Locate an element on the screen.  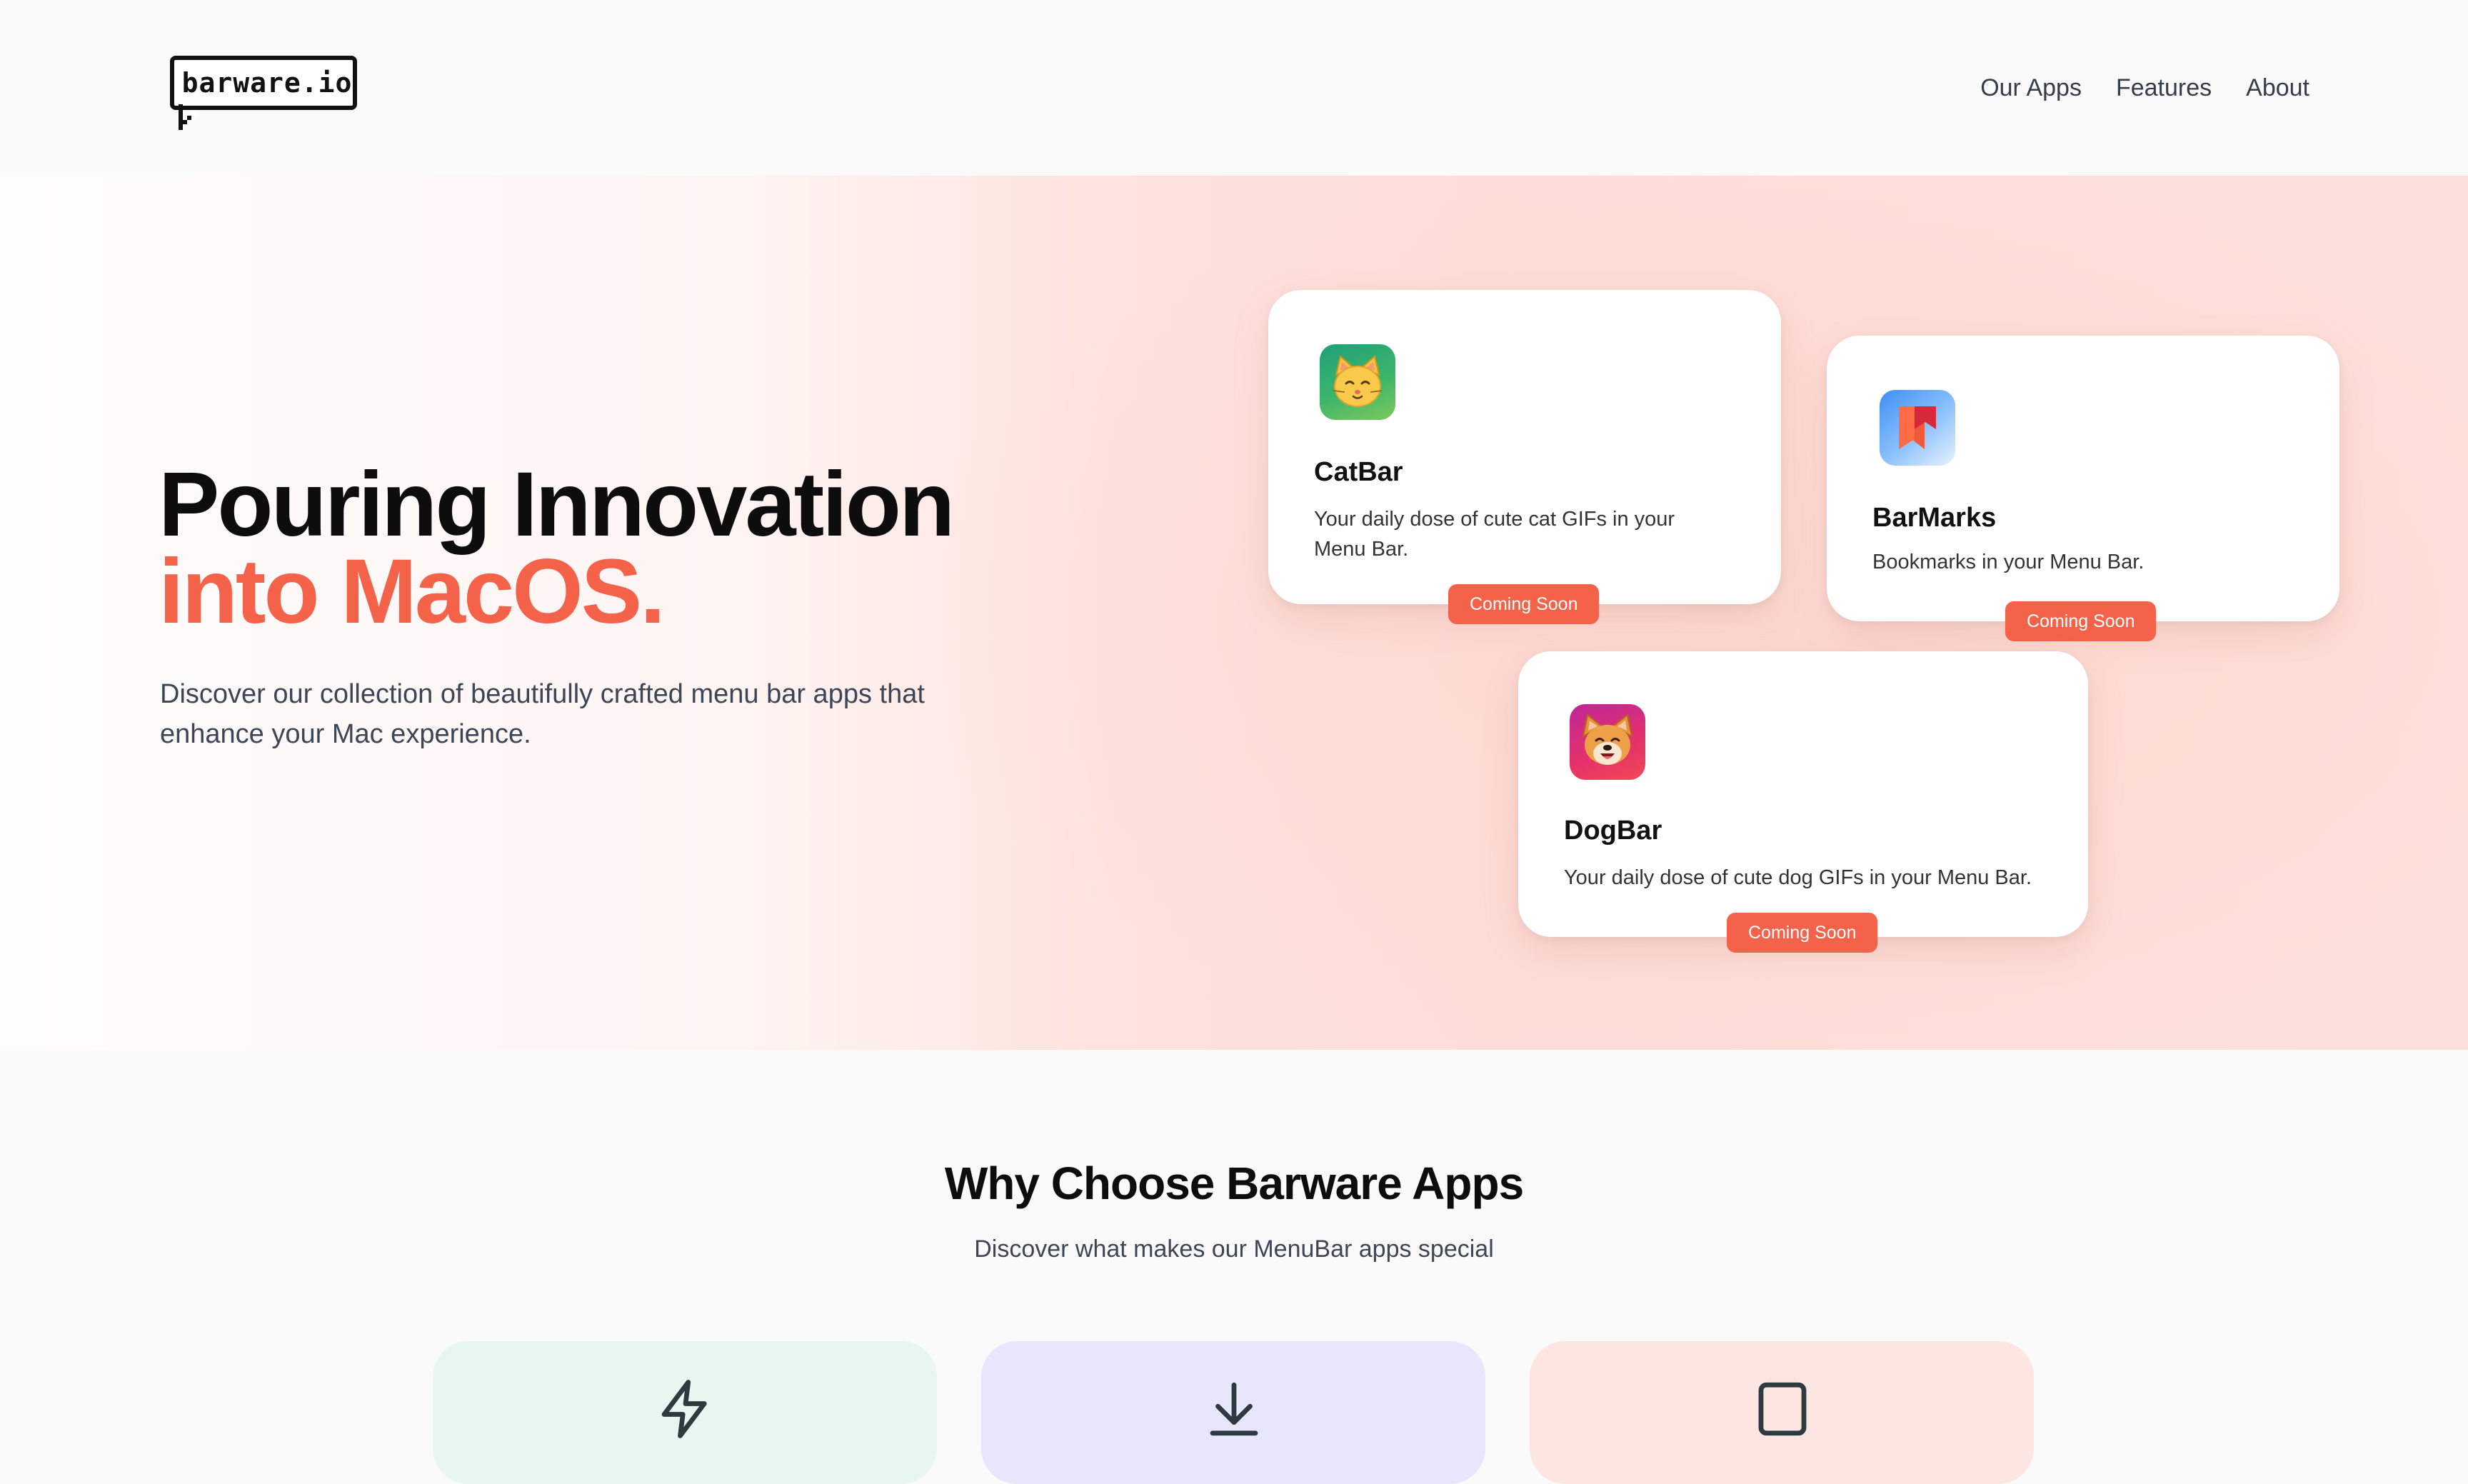
app-name: DogBar is located at coordinates (1613, 831).